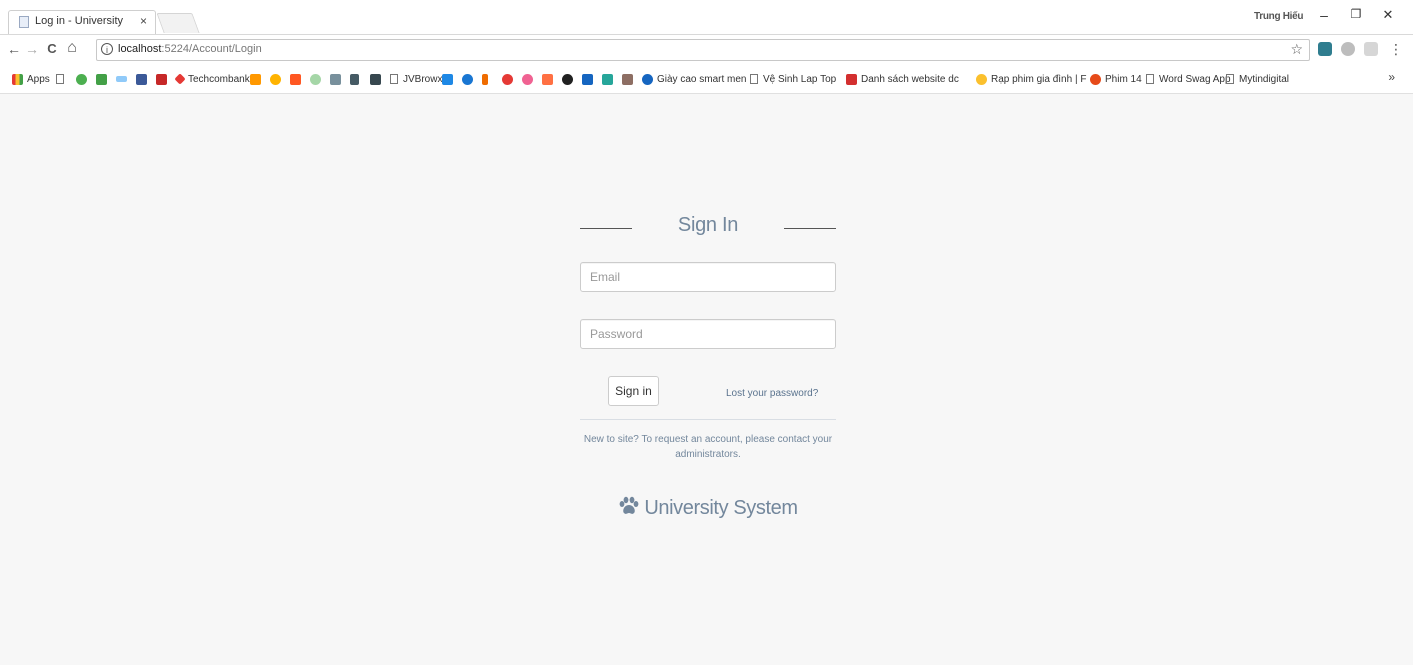 This screenshot has width=1413, height=665. Describe the element at coordinates (1388, 15) in the screenshot. I see `close-window-icon: ✕` at that location.